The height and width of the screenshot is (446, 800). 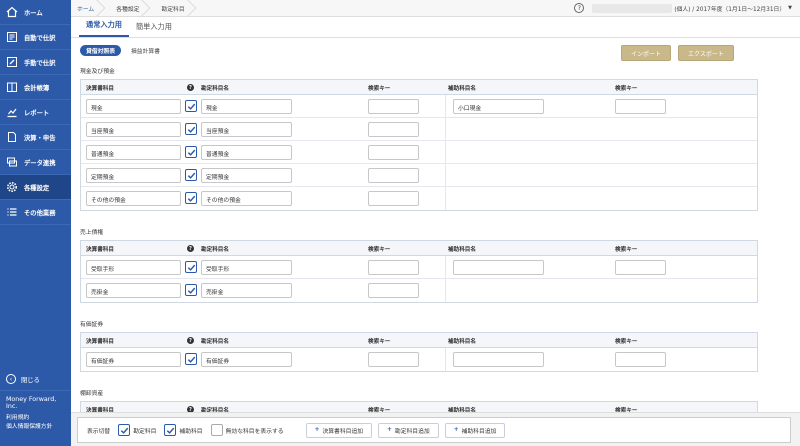 I want to click on sidebar-item-ledger: 会計帳簿, so click(x=35, y=87).